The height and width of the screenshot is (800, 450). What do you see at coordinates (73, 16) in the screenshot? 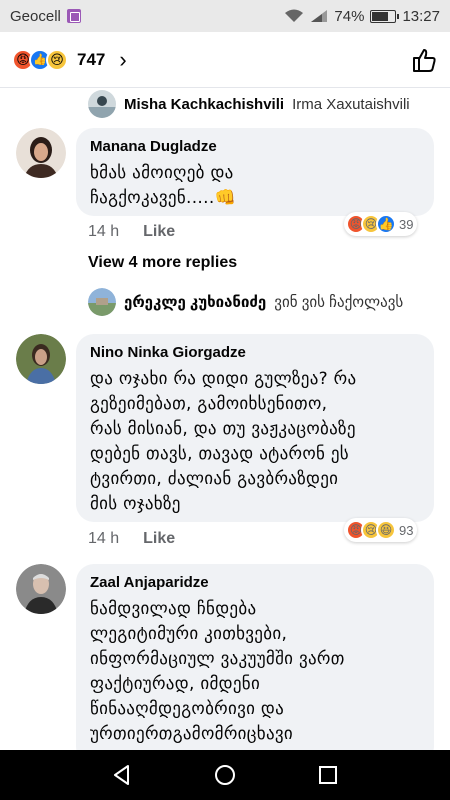
I see `gallery-notification-icon` at bounding box center [73, 16].